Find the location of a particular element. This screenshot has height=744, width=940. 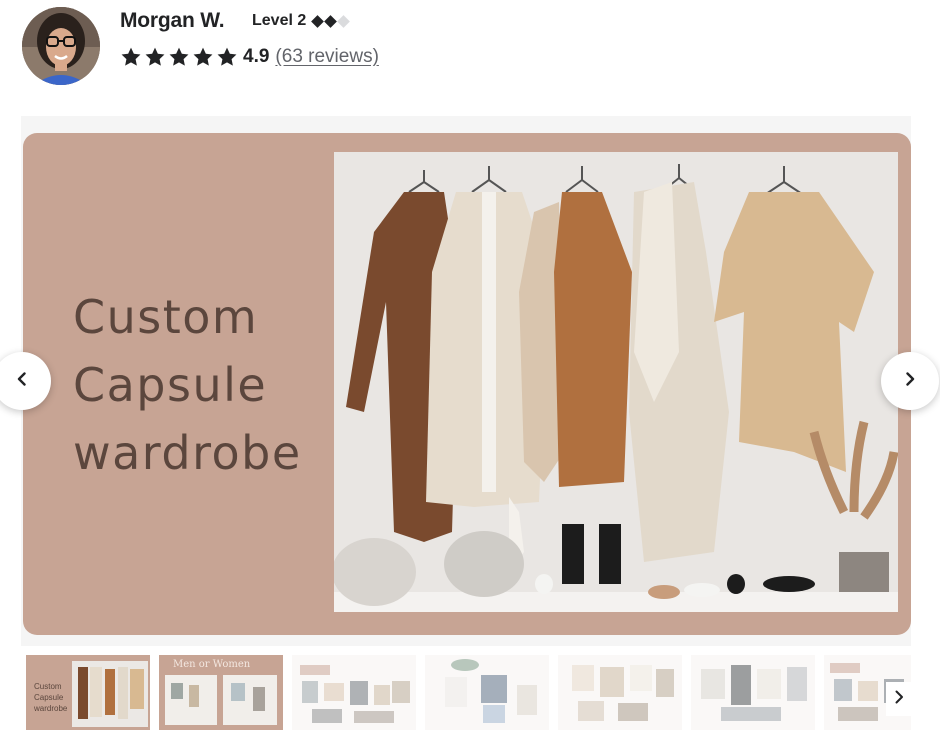

thumbnail-caption: Men or Women is located at coordinates (212, 664).